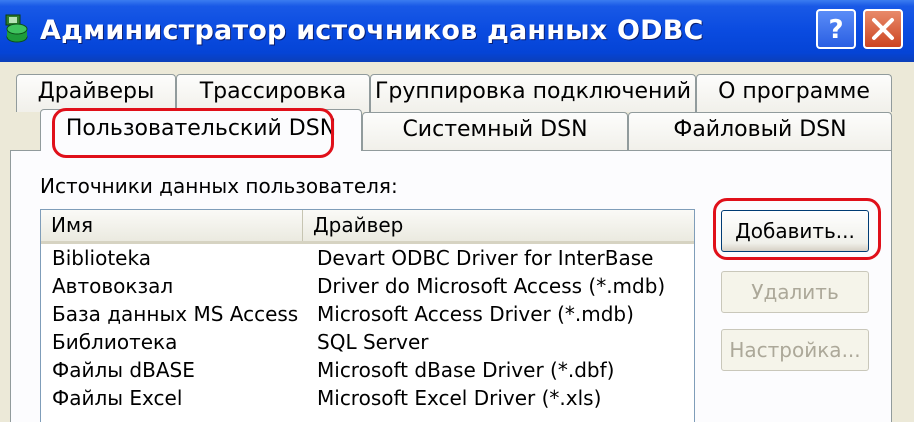 The width and height of the screenshot is (914, 422). I want to click on dsn-driver: SQL Server, so click(373, 342).